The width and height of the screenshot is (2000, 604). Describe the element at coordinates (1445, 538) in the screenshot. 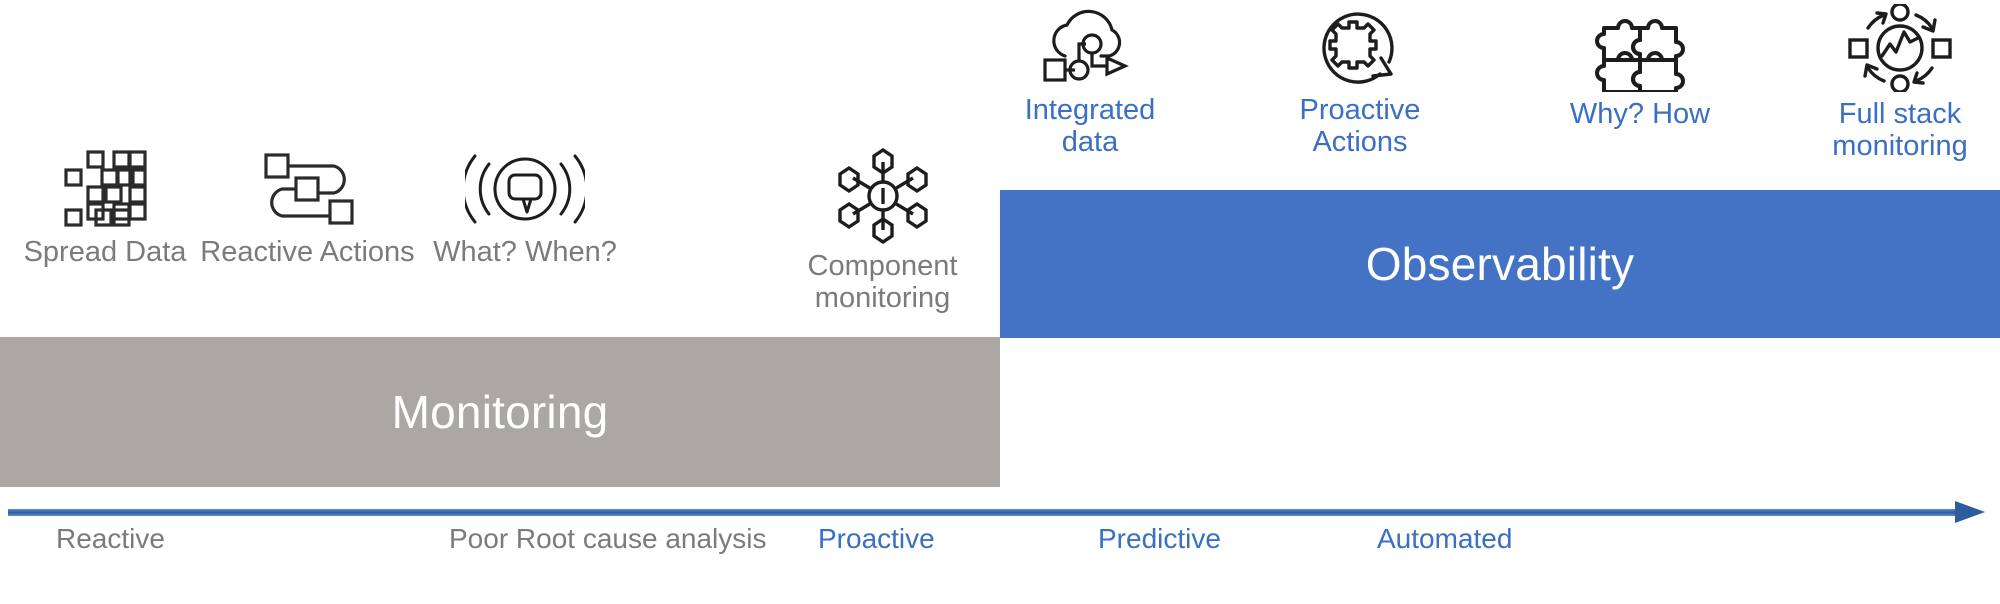

I see `axis-label-automated: Automated` at that location.